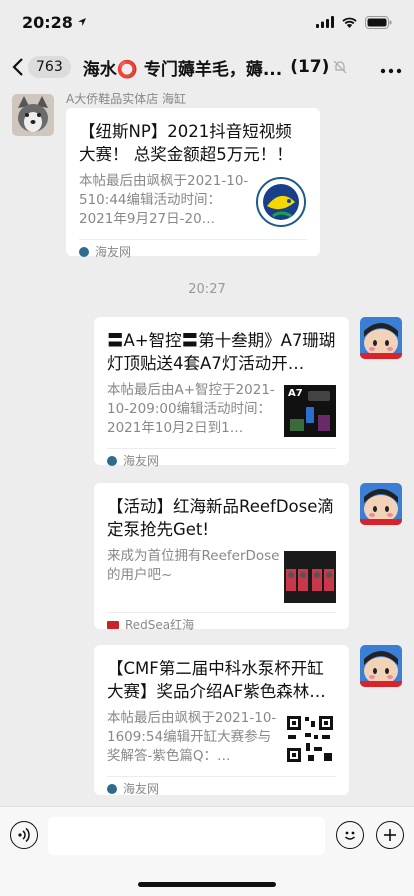 This screenshot has width=414, height=896. I want to click on dosing-pump-product-image, so click(310, 577).